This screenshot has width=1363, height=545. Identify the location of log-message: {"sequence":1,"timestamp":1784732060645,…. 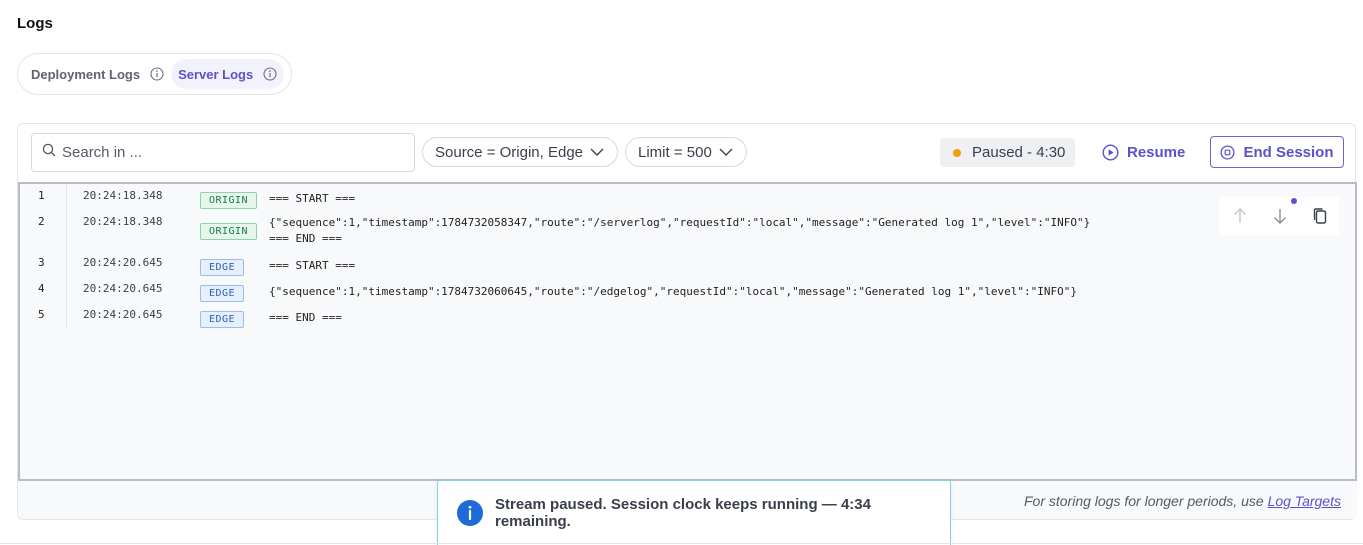
(673, 291).